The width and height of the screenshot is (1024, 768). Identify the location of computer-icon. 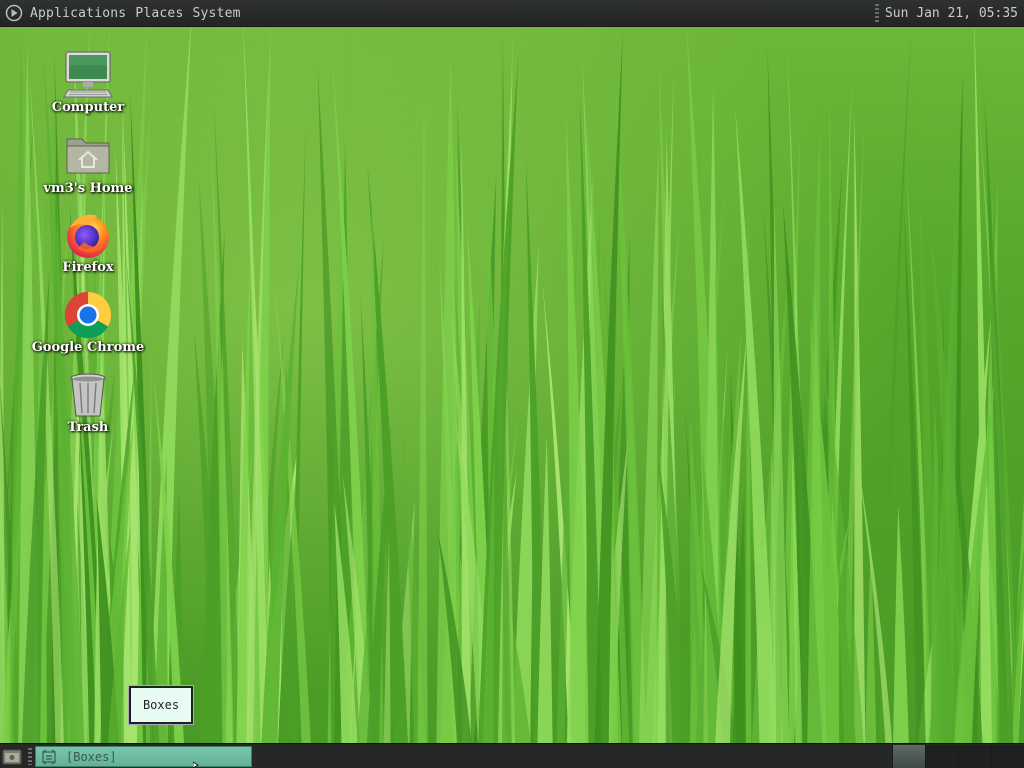
(88, 74).